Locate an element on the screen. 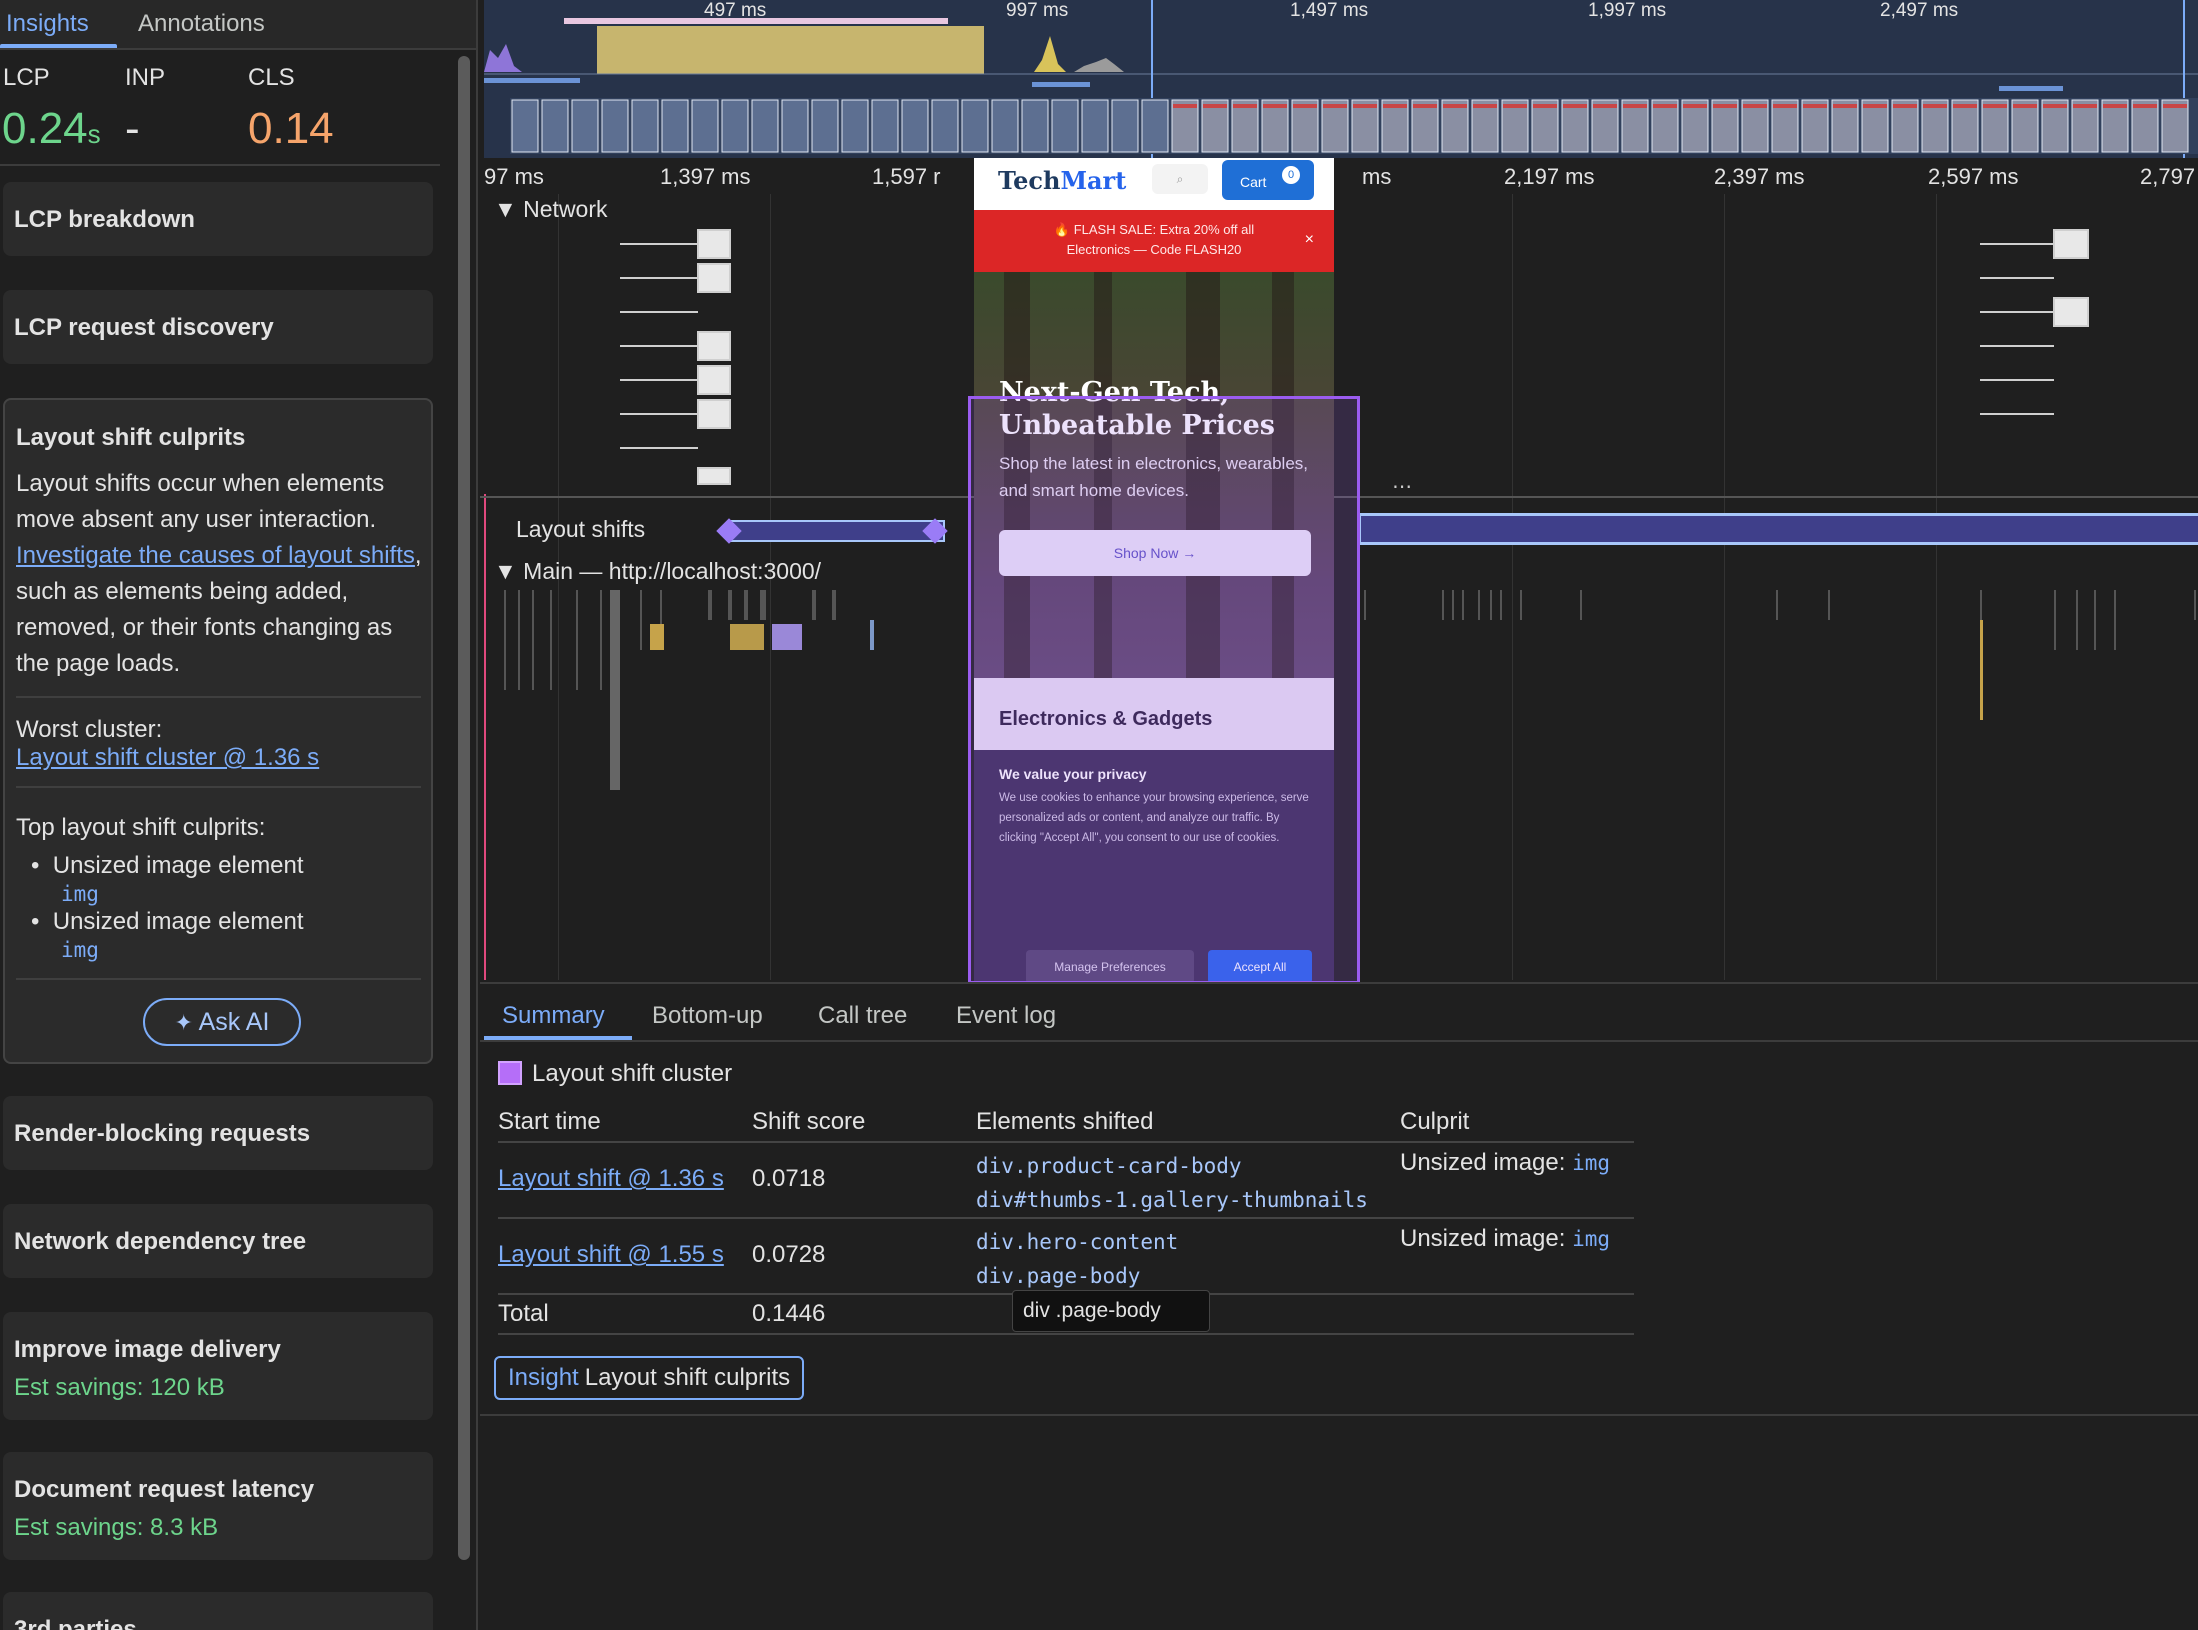  overview-graph is located at coordinates (1341, 79).